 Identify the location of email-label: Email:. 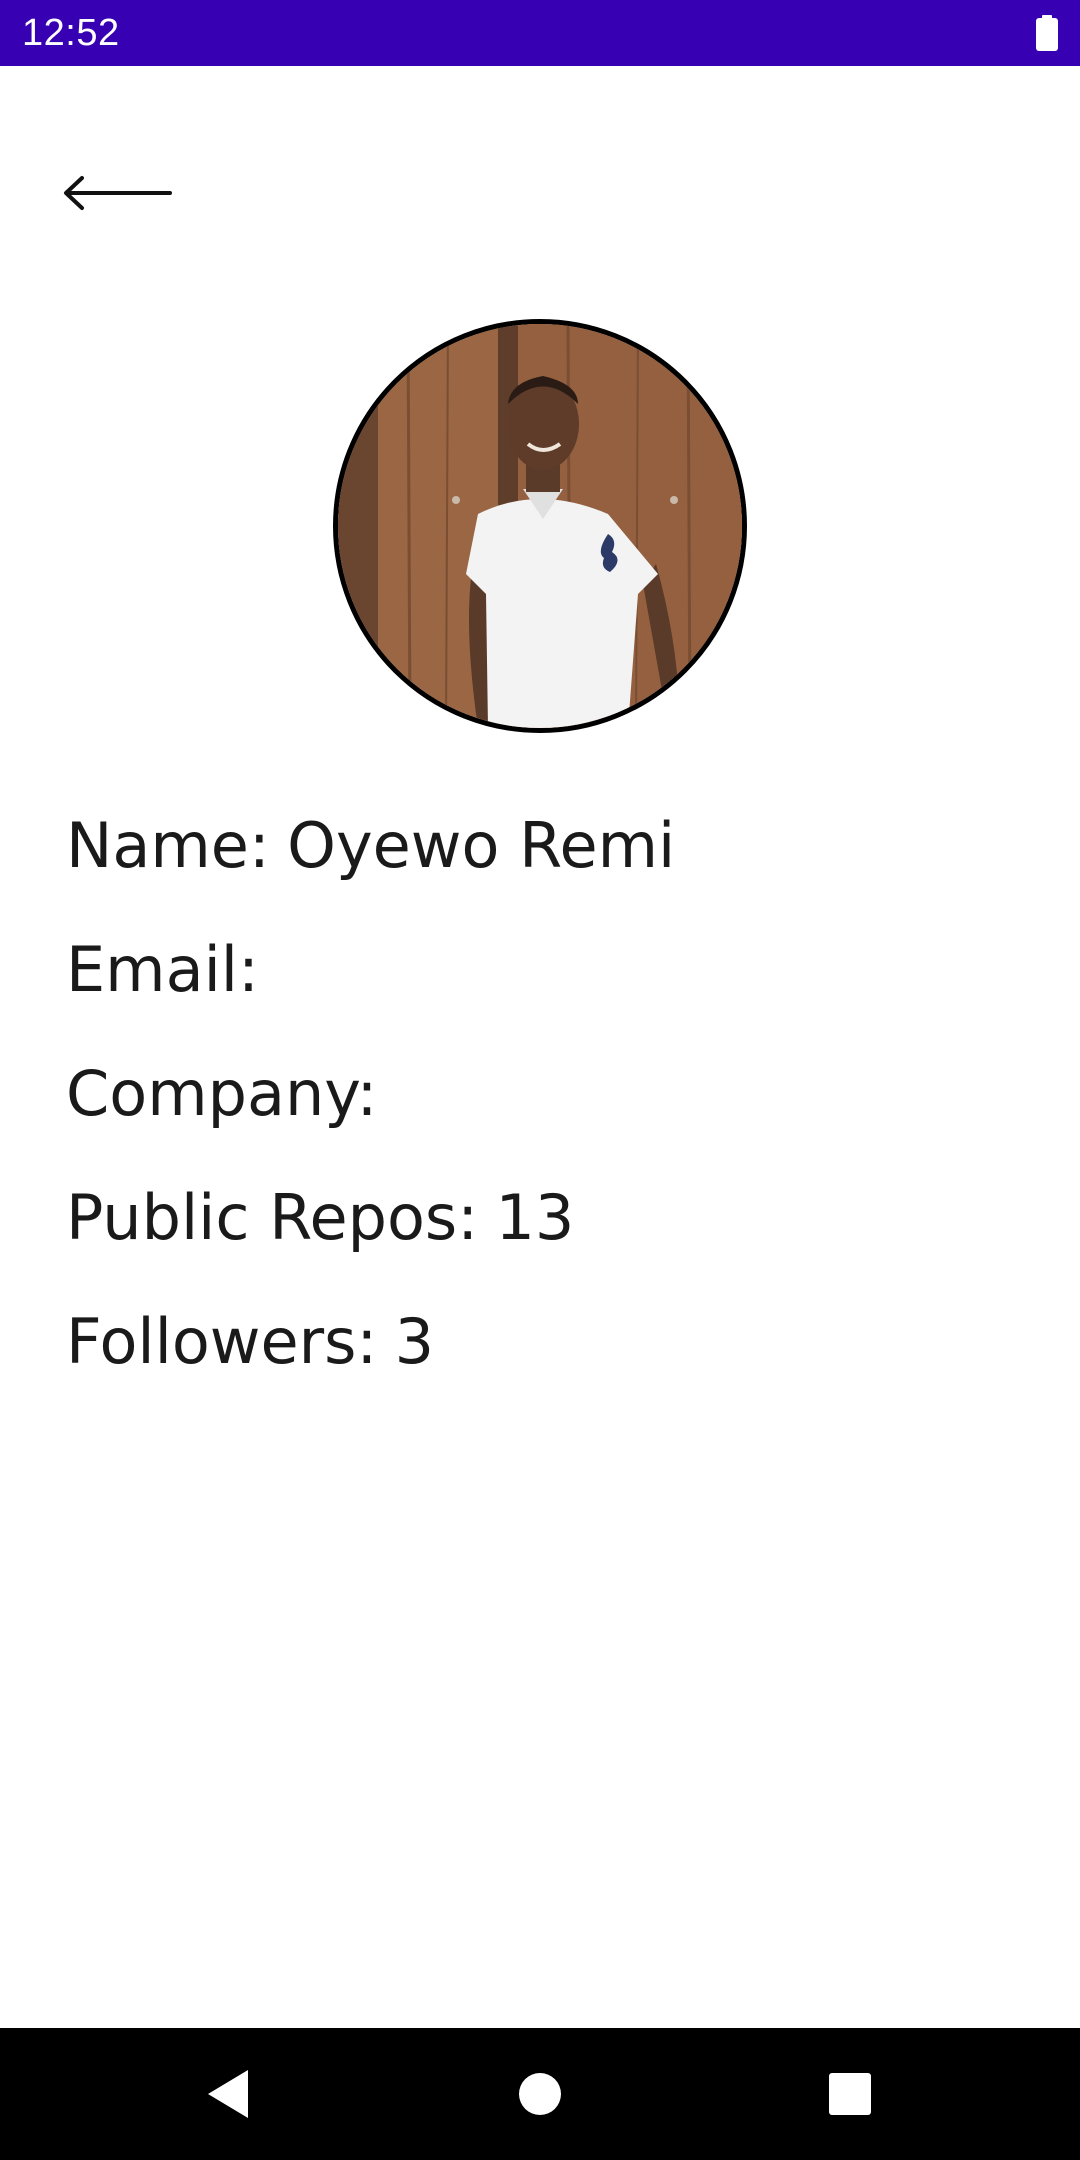
(162, 969).